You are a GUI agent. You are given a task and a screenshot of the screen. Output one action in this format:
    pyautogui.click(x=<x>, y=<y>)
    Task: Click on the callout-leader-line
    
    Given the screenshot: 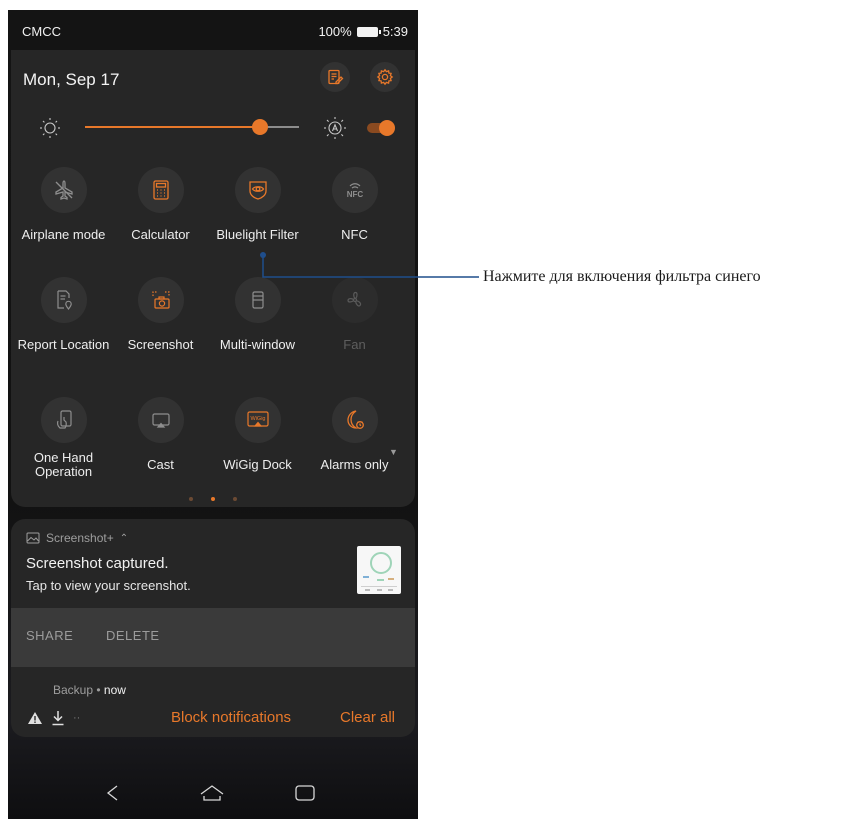 What is the action you would take?
    pyautogui.click(x=369, y=265)
    